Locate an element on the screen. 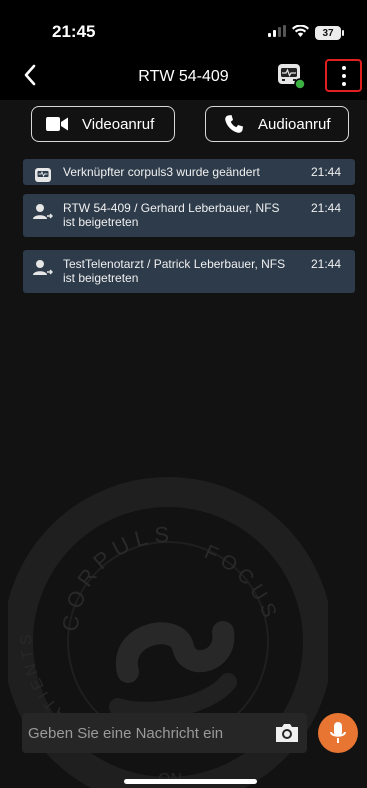 The height and width of the screenshot is (788, 367). video-call-button: Videoanruf is located at coordinates (103, 124).